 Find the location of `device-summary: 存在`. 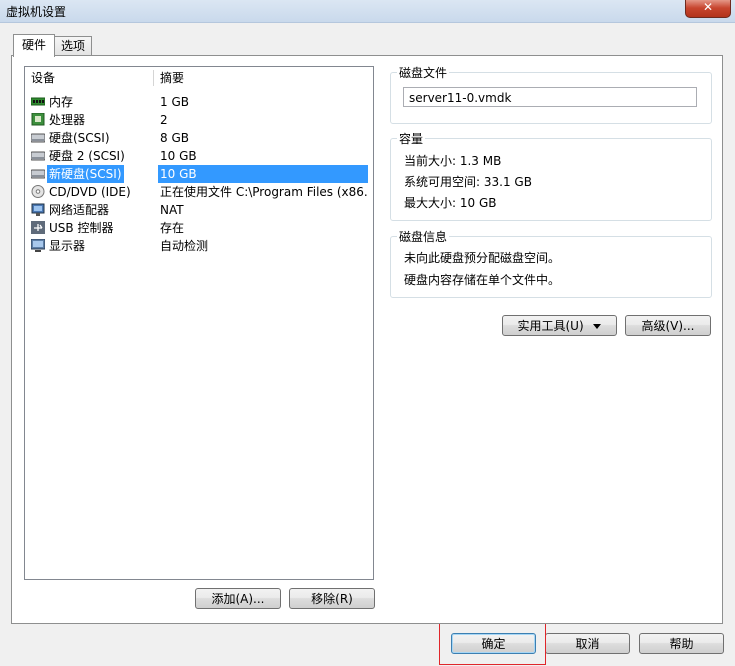

device-summary: 存在 is located at coordinates (172, 228).